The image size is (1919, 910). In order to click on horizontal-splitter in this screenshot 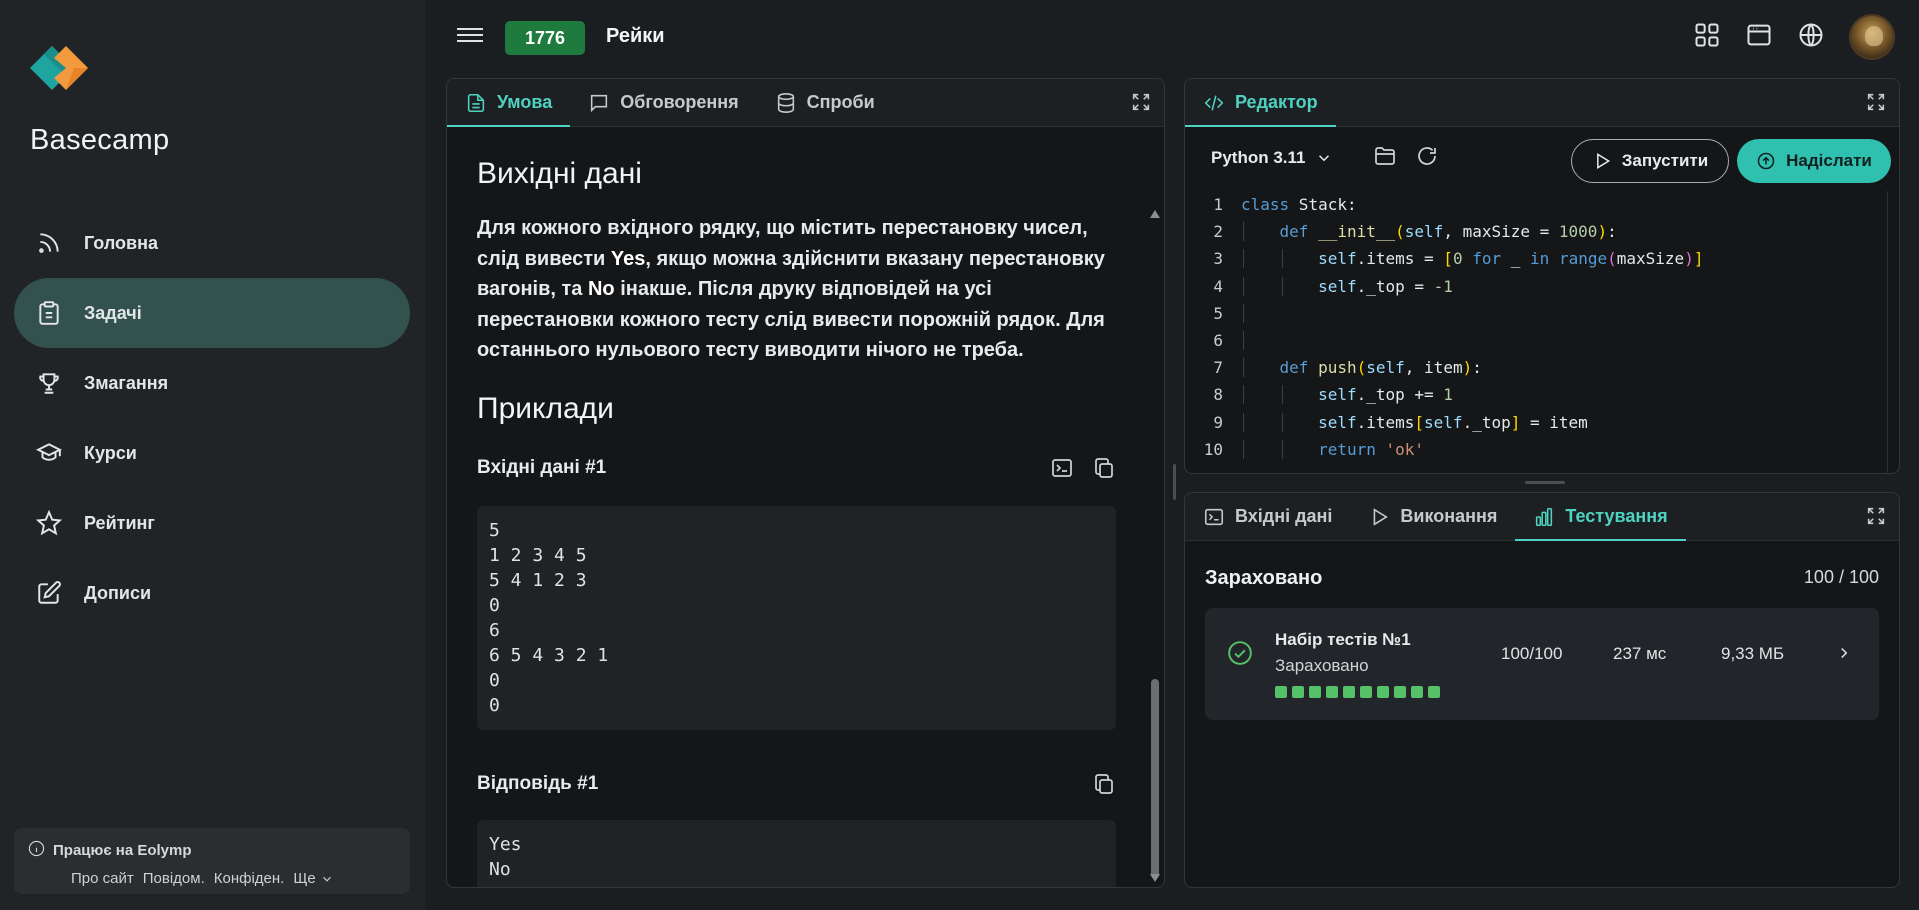, I will do `click(1545, 482)`.